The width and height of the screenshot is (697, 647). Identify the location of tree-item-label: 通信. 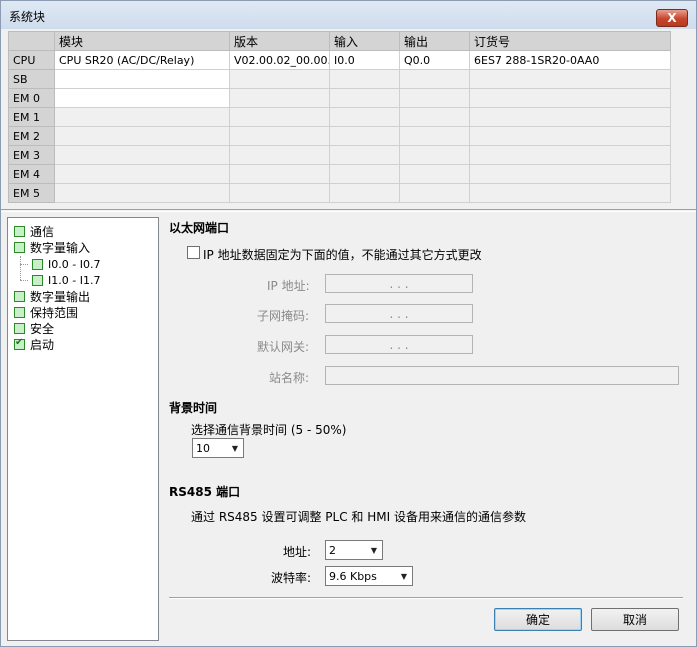
(42, 231).